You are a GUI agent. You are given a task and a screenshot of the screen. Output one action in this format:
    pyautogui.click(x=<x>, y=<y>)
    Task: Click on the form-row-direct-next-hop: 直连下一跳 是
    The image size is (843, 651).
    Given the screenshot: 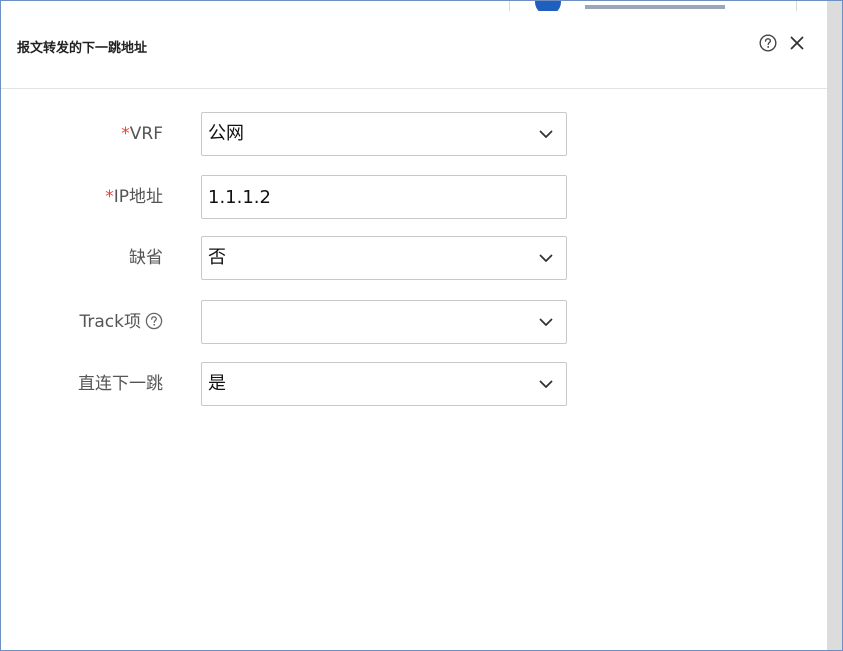 What is the action you would take?
    pyautogui.click(x=414, y=384)
    